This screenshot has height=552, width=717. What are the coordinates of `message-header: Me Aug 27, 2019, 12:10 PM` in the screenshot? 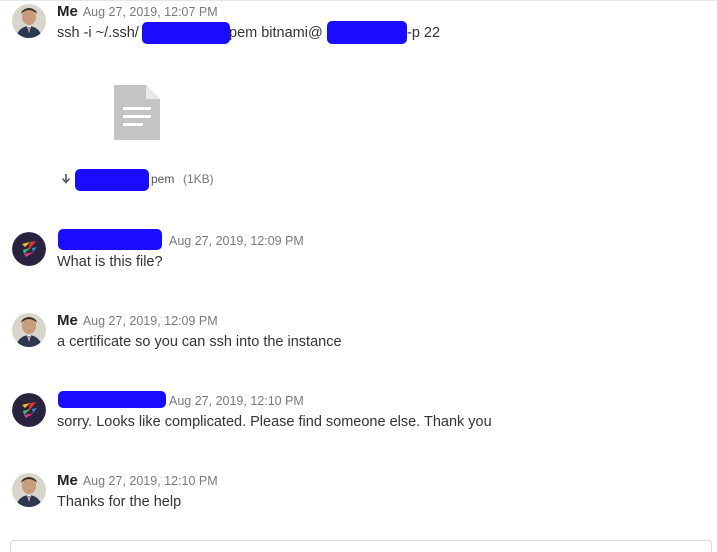 It's located at (137, 481).